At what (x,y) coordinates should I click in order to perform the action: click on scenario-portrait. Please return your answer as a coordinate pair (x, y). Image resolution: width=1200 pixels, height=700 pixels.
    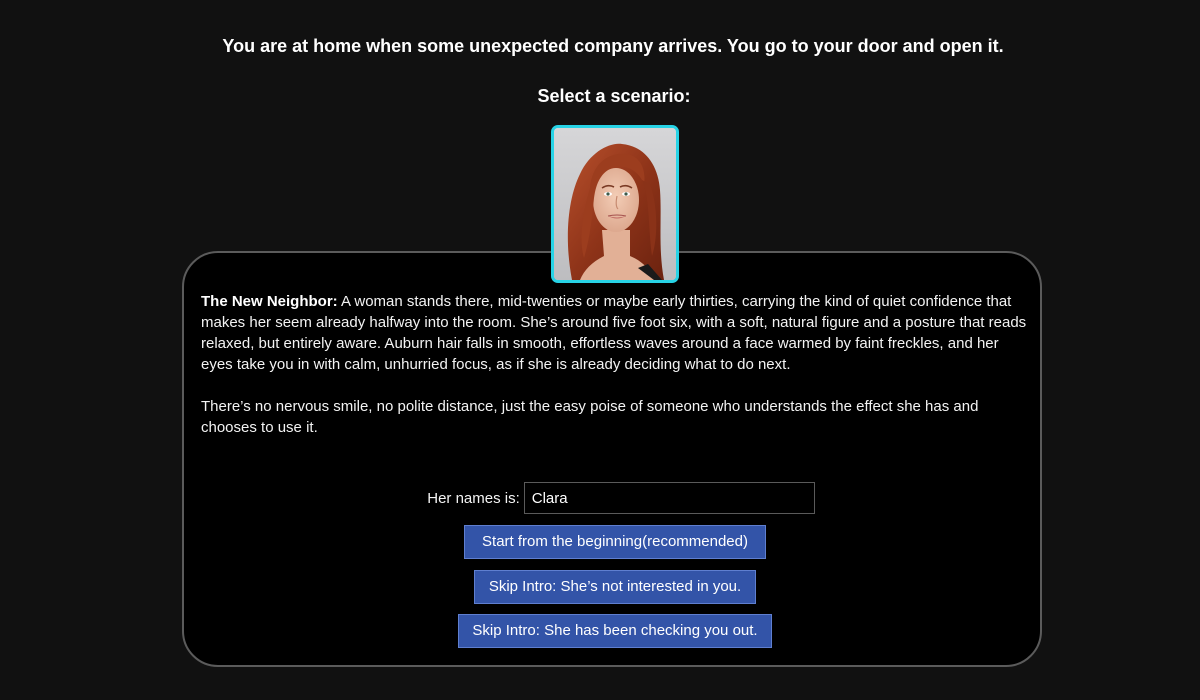
    Looking at the image, I should click on (615, 204).